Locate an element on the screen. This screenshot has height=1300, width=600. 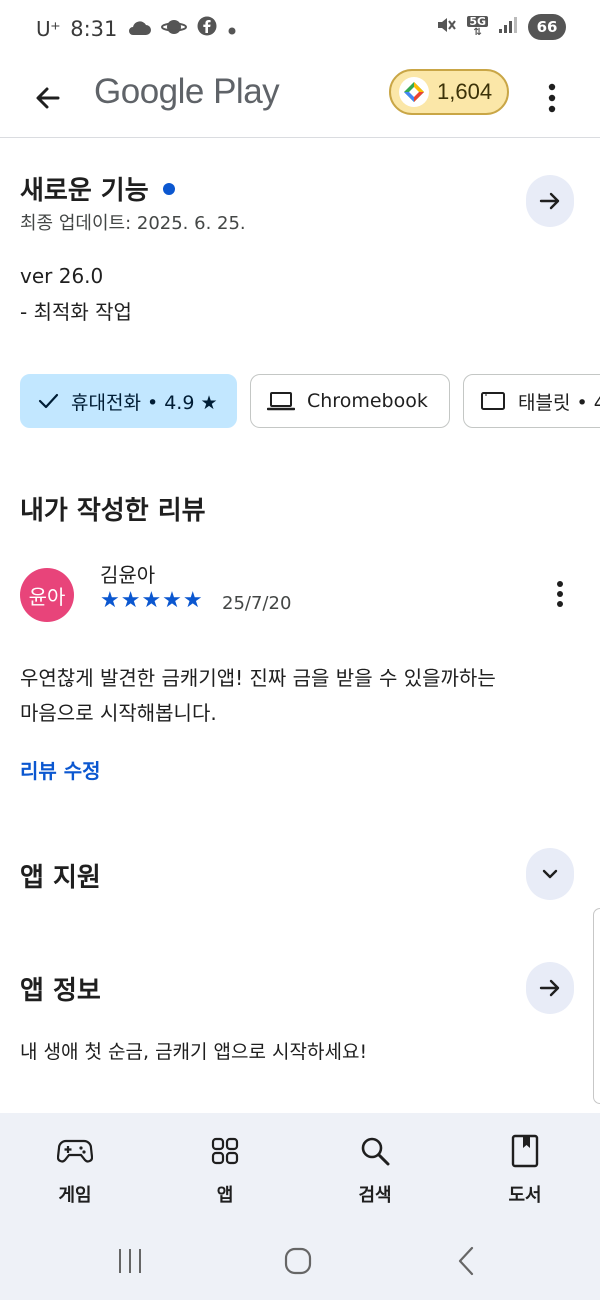
network-5g-icon: 5G ⇅ is located at coordinates (477, 26).